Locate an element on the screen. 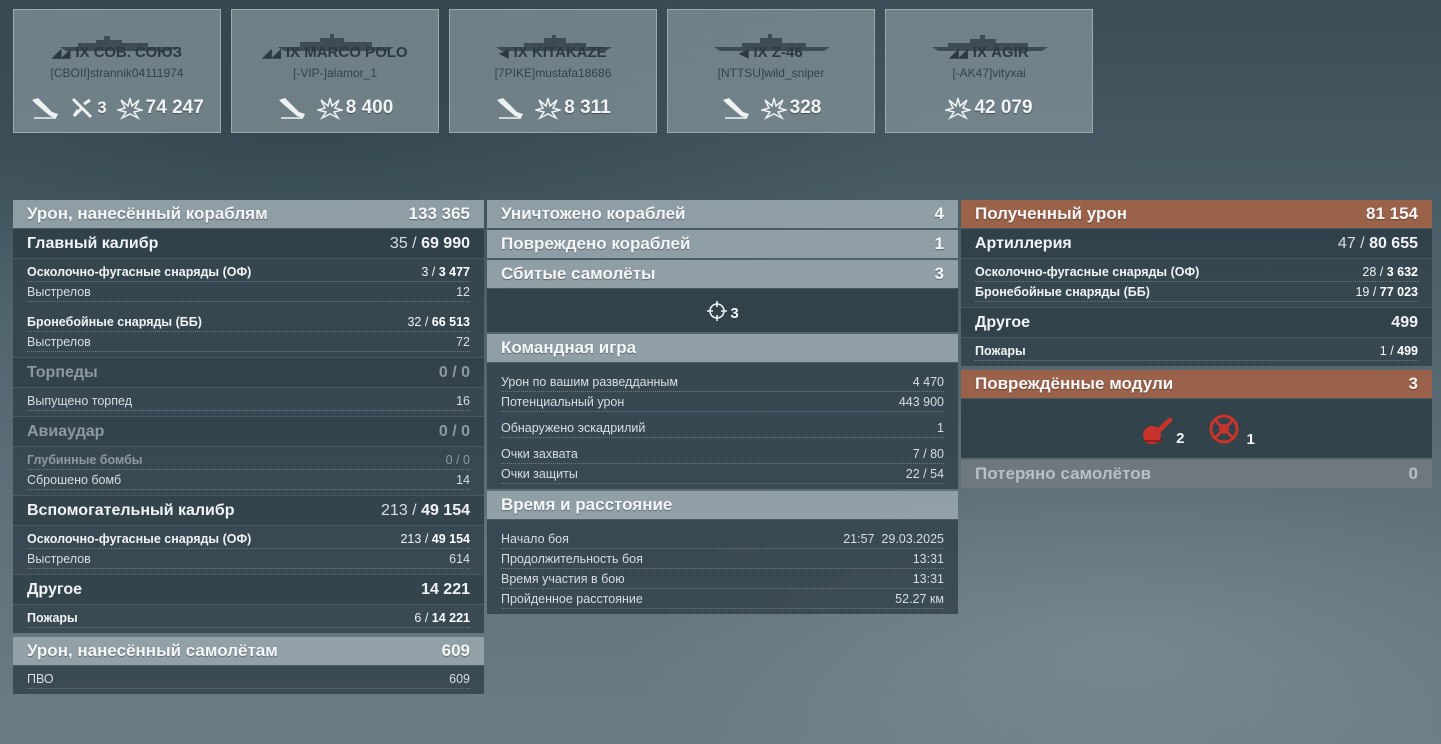 This screenshot has width=1441, height=744. aa-row: ПВО 609 is located at coordinates (248, 679).